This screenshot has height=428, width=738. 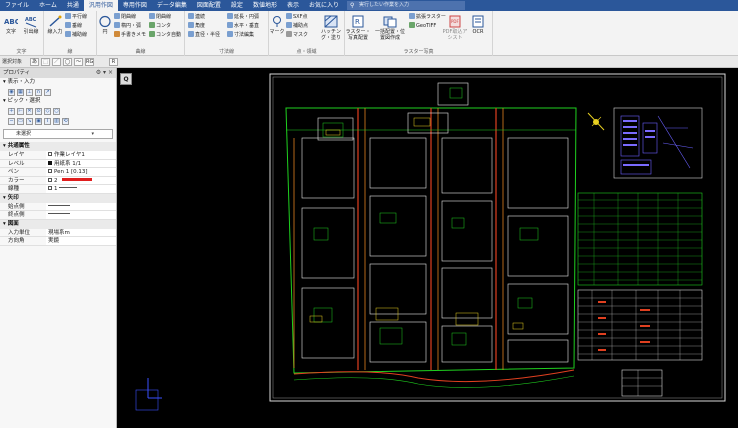 I want to click on tab-layout: 図面配置, so click(x=209, y=5).